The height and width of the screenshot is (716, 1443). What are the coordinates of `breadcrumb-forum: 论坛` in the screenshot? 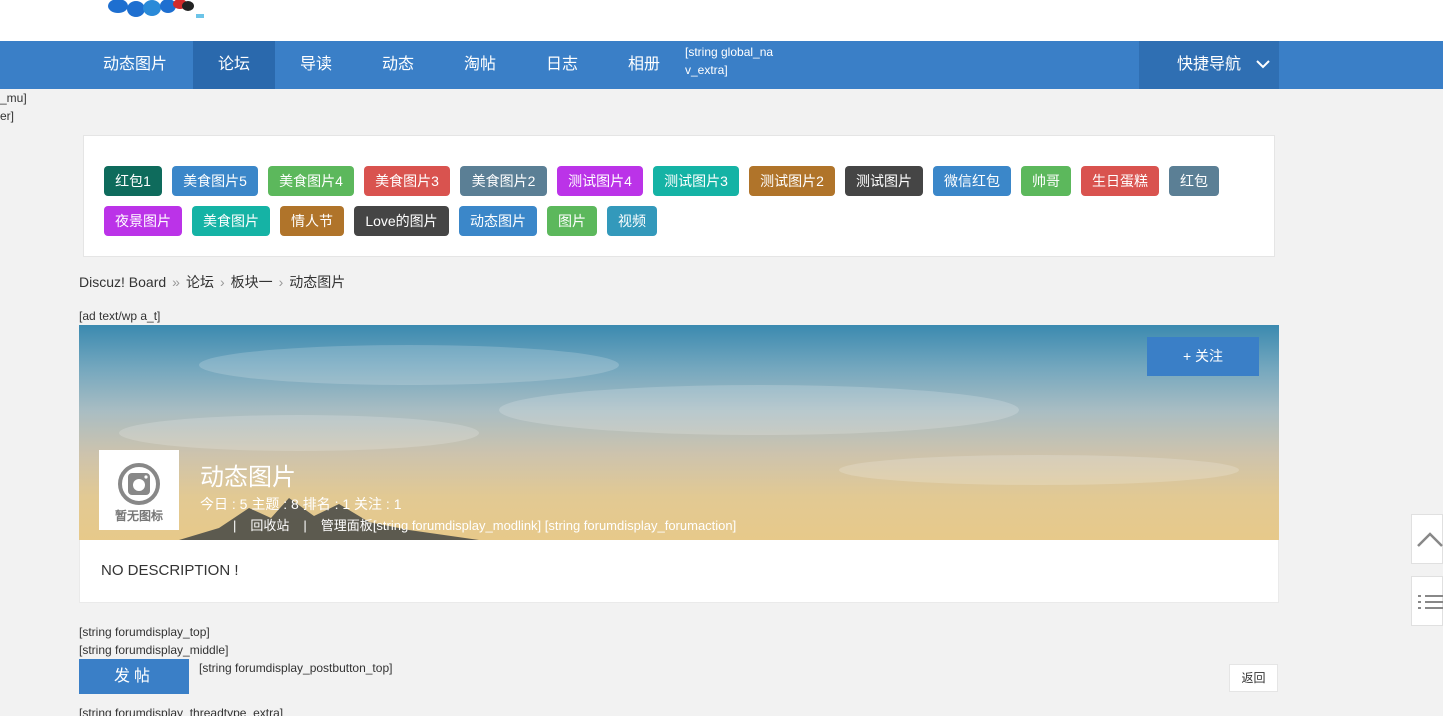 It's located at (200, 282).